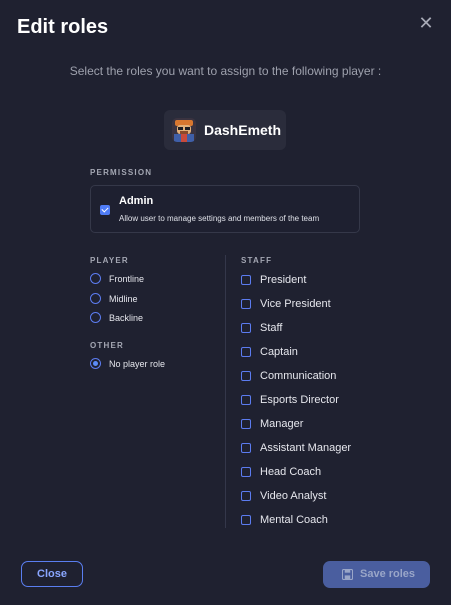 Image resolution: width=451 pixels, height=605 pixels. What do you see at coordinates (299, 400) in the screenshot?
I see `esports-director-label: Esports Director` at bounding box center [299, 400].